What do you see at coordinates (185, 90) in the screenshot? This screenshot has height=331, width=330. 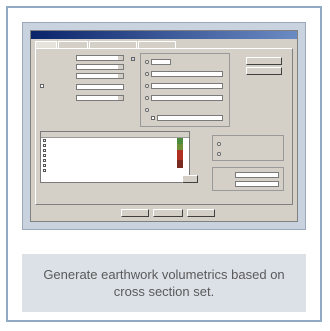 I see `options-group` at bounding box center [185, 90].